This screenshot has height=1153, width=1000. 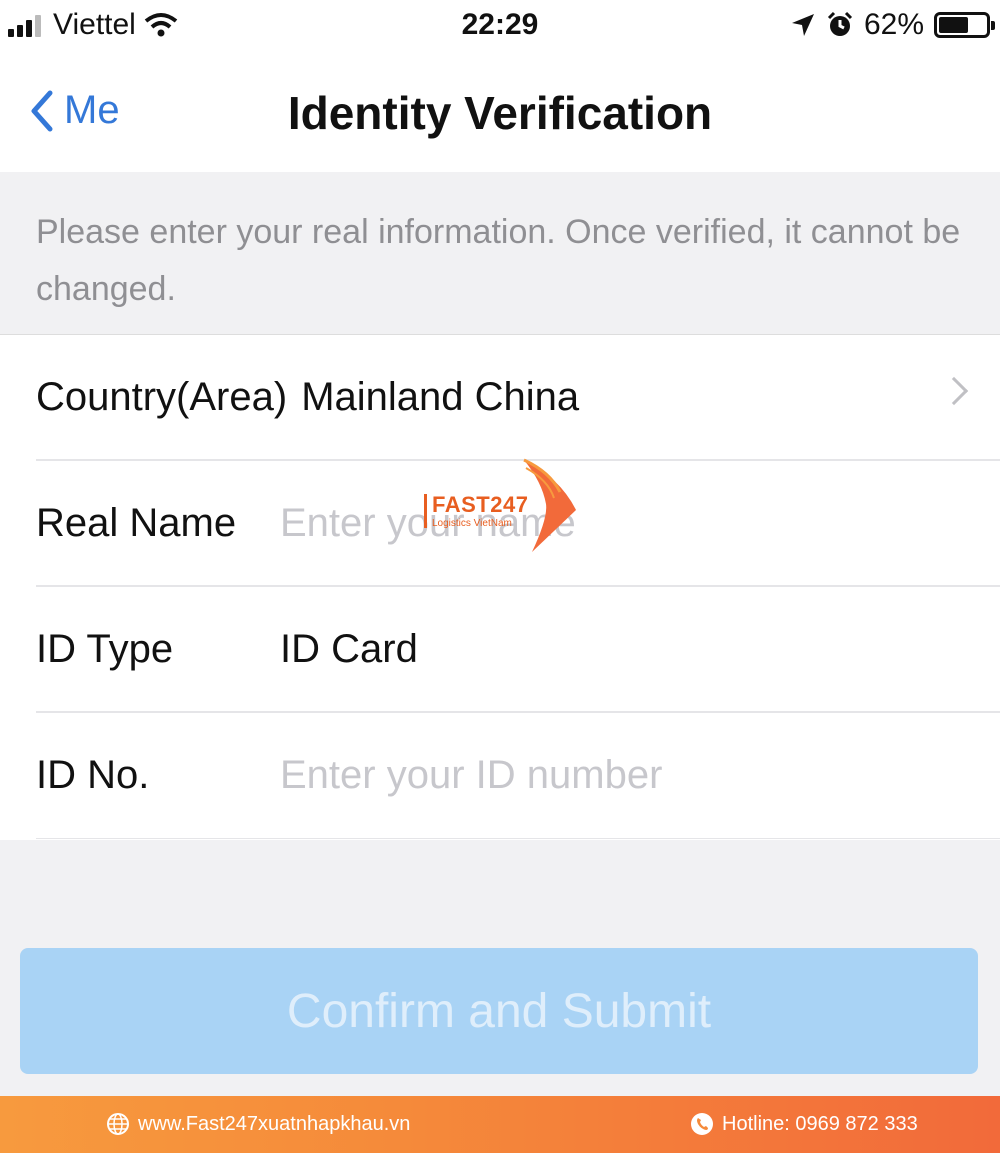 What do you see at coordinates (472, 523) in the screenshot?
I see `logo-tagline: Logistics VietNam` at bounding box center [472, 523].